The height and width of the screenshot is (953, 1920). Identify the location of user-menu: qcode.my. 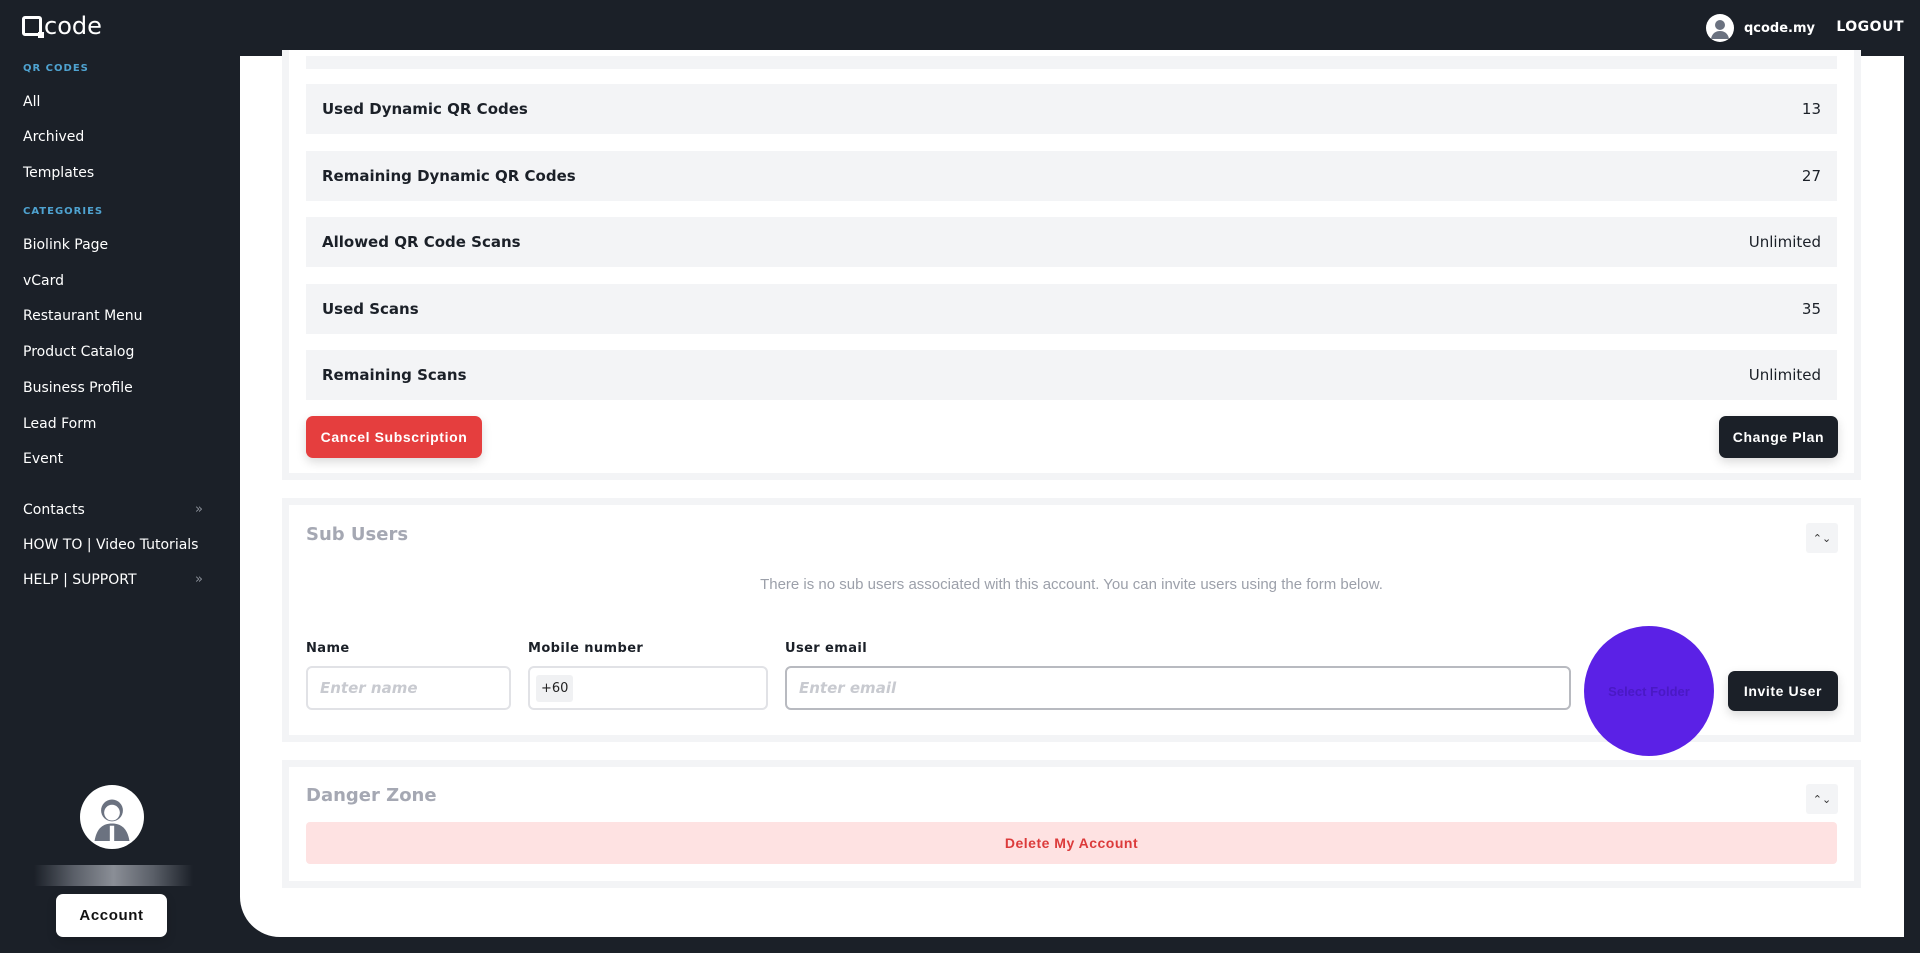
(1760, 28).